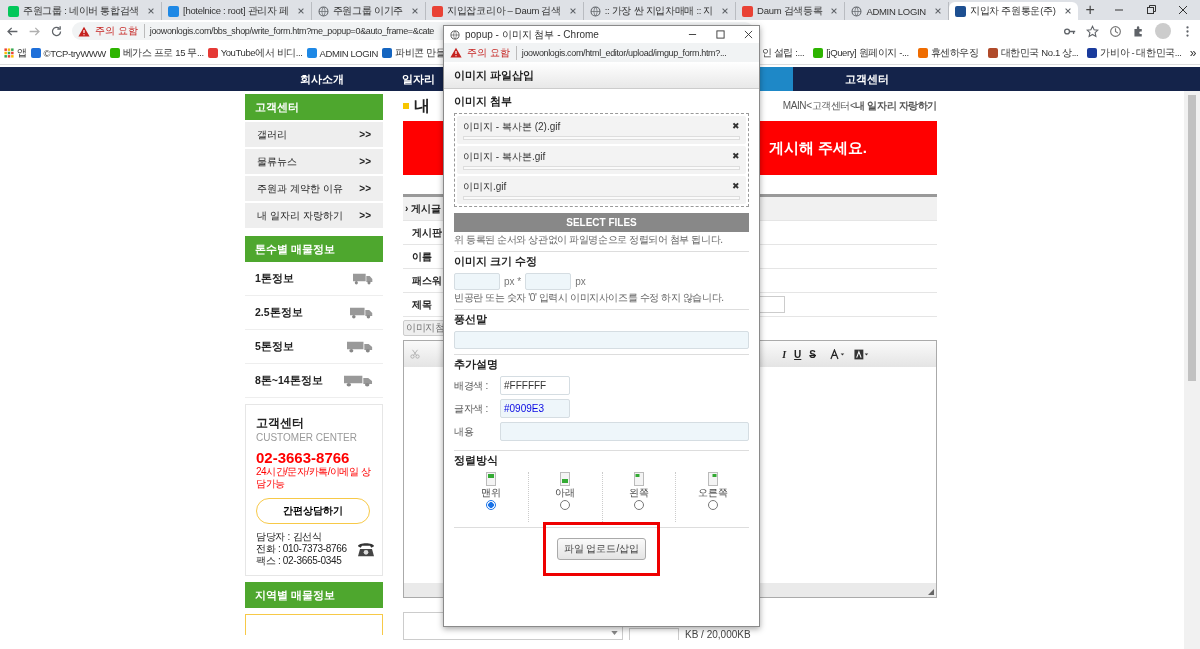 The image size is (1200, 649). Describe the element at coordinates (1115, 31) in the screenshot. I see `clock-icon` at that location.